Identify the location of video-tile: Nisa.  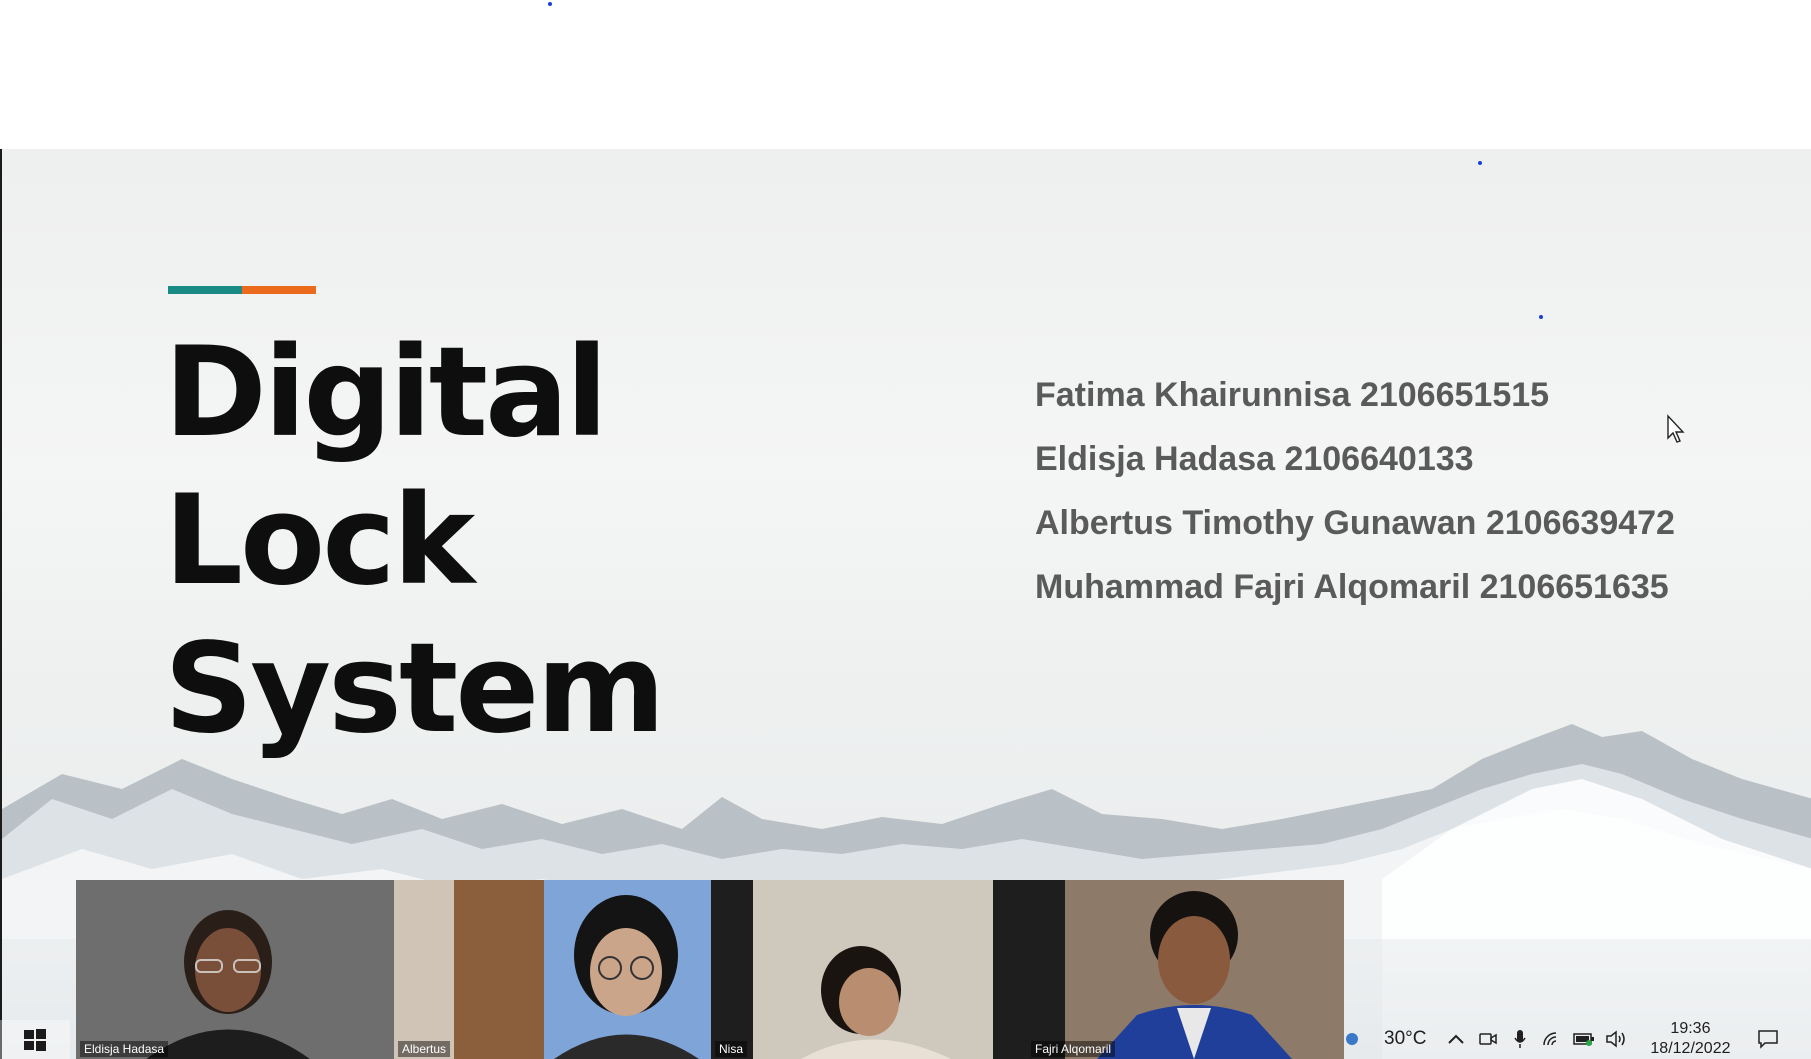
(869, 969).